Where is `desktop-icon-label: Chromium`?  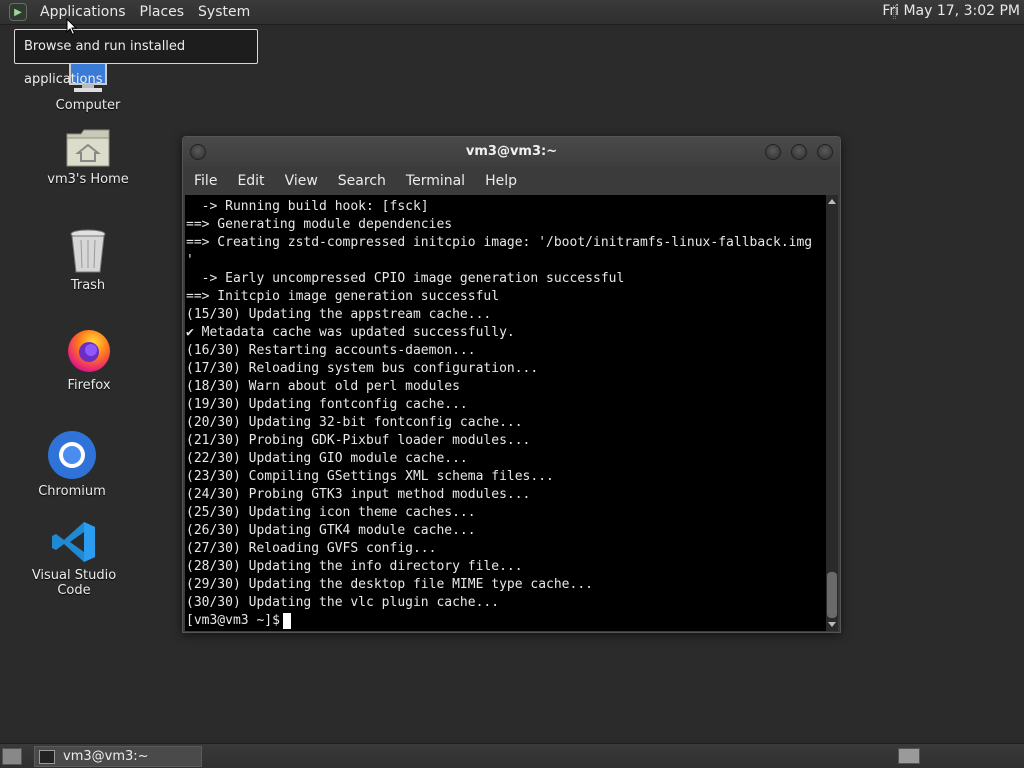 desktop-icon-label: Chromium is located at coordinates (72, 491).